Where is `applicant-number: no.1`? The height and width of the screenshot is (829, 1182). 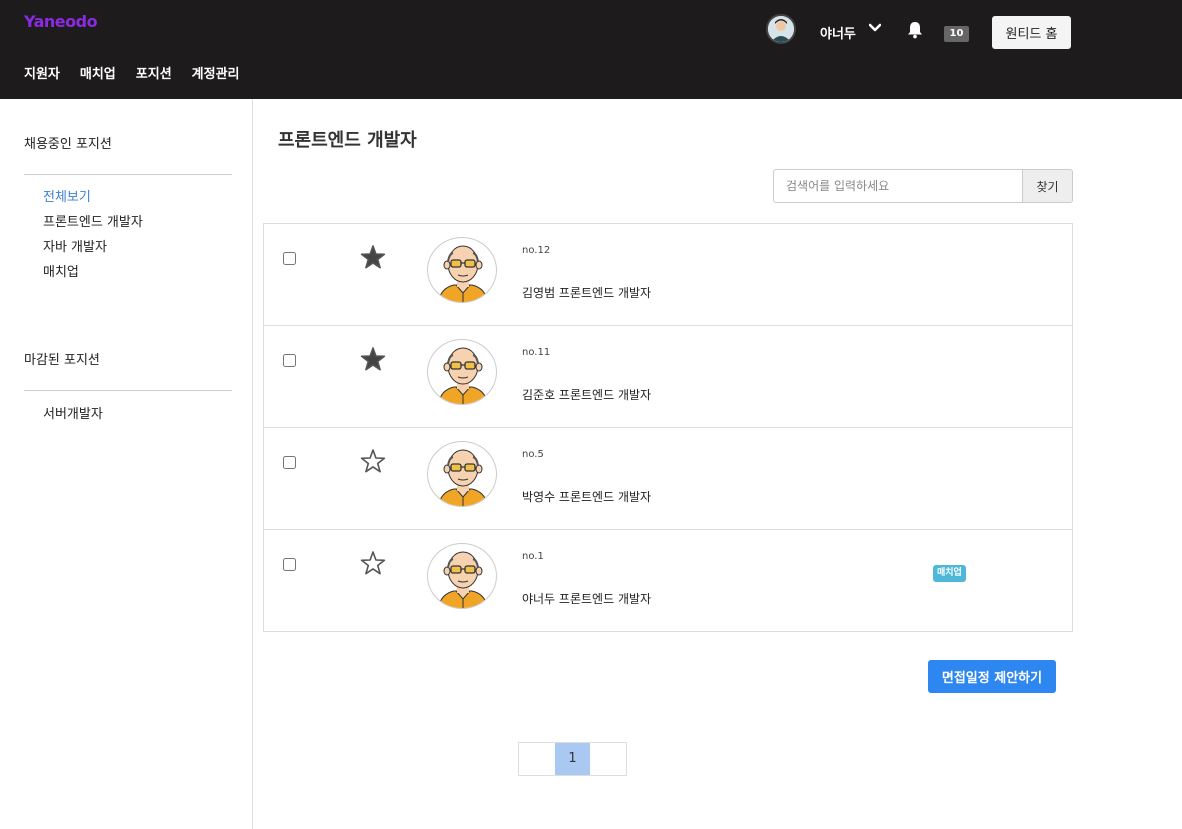
applicant-number: no.1 is located at coordinates (533, 556).